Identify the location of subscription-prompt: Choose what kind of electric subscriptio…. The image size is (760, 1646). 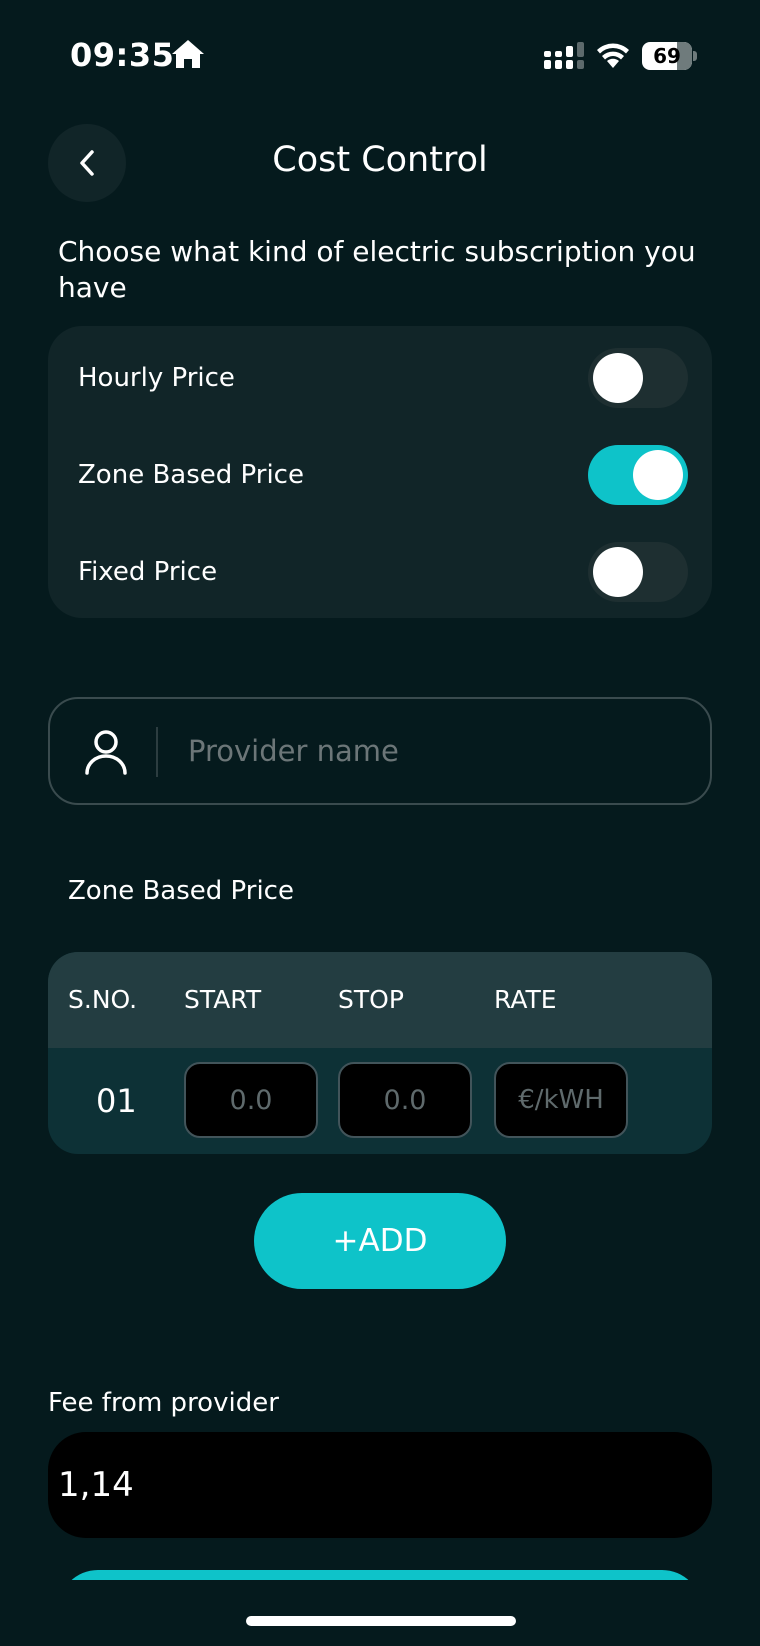
(377, 269).